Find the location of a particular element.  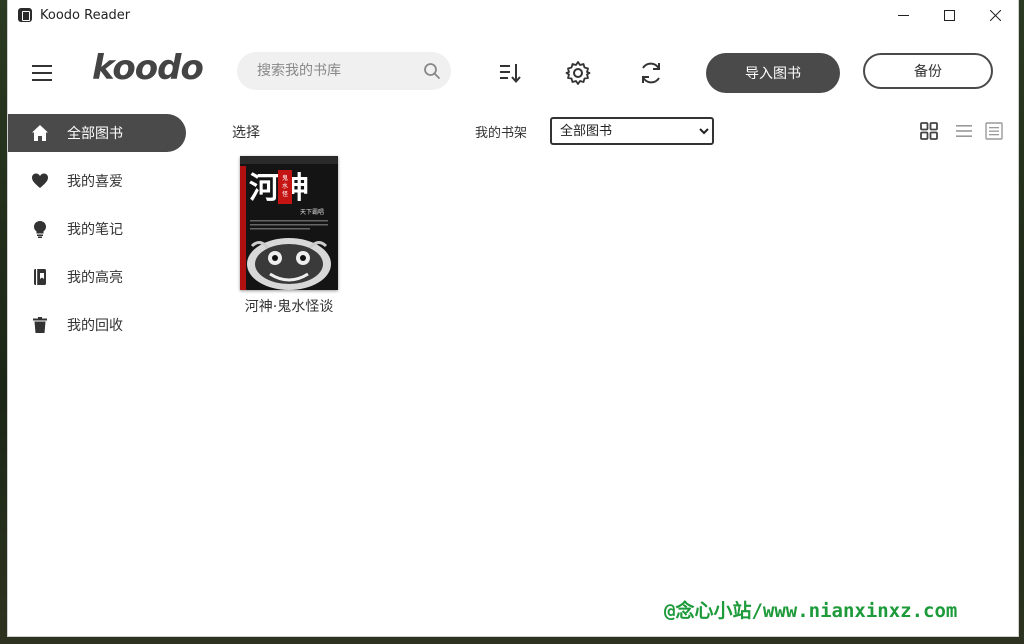

close-icon is located at coordinates (995, 15).